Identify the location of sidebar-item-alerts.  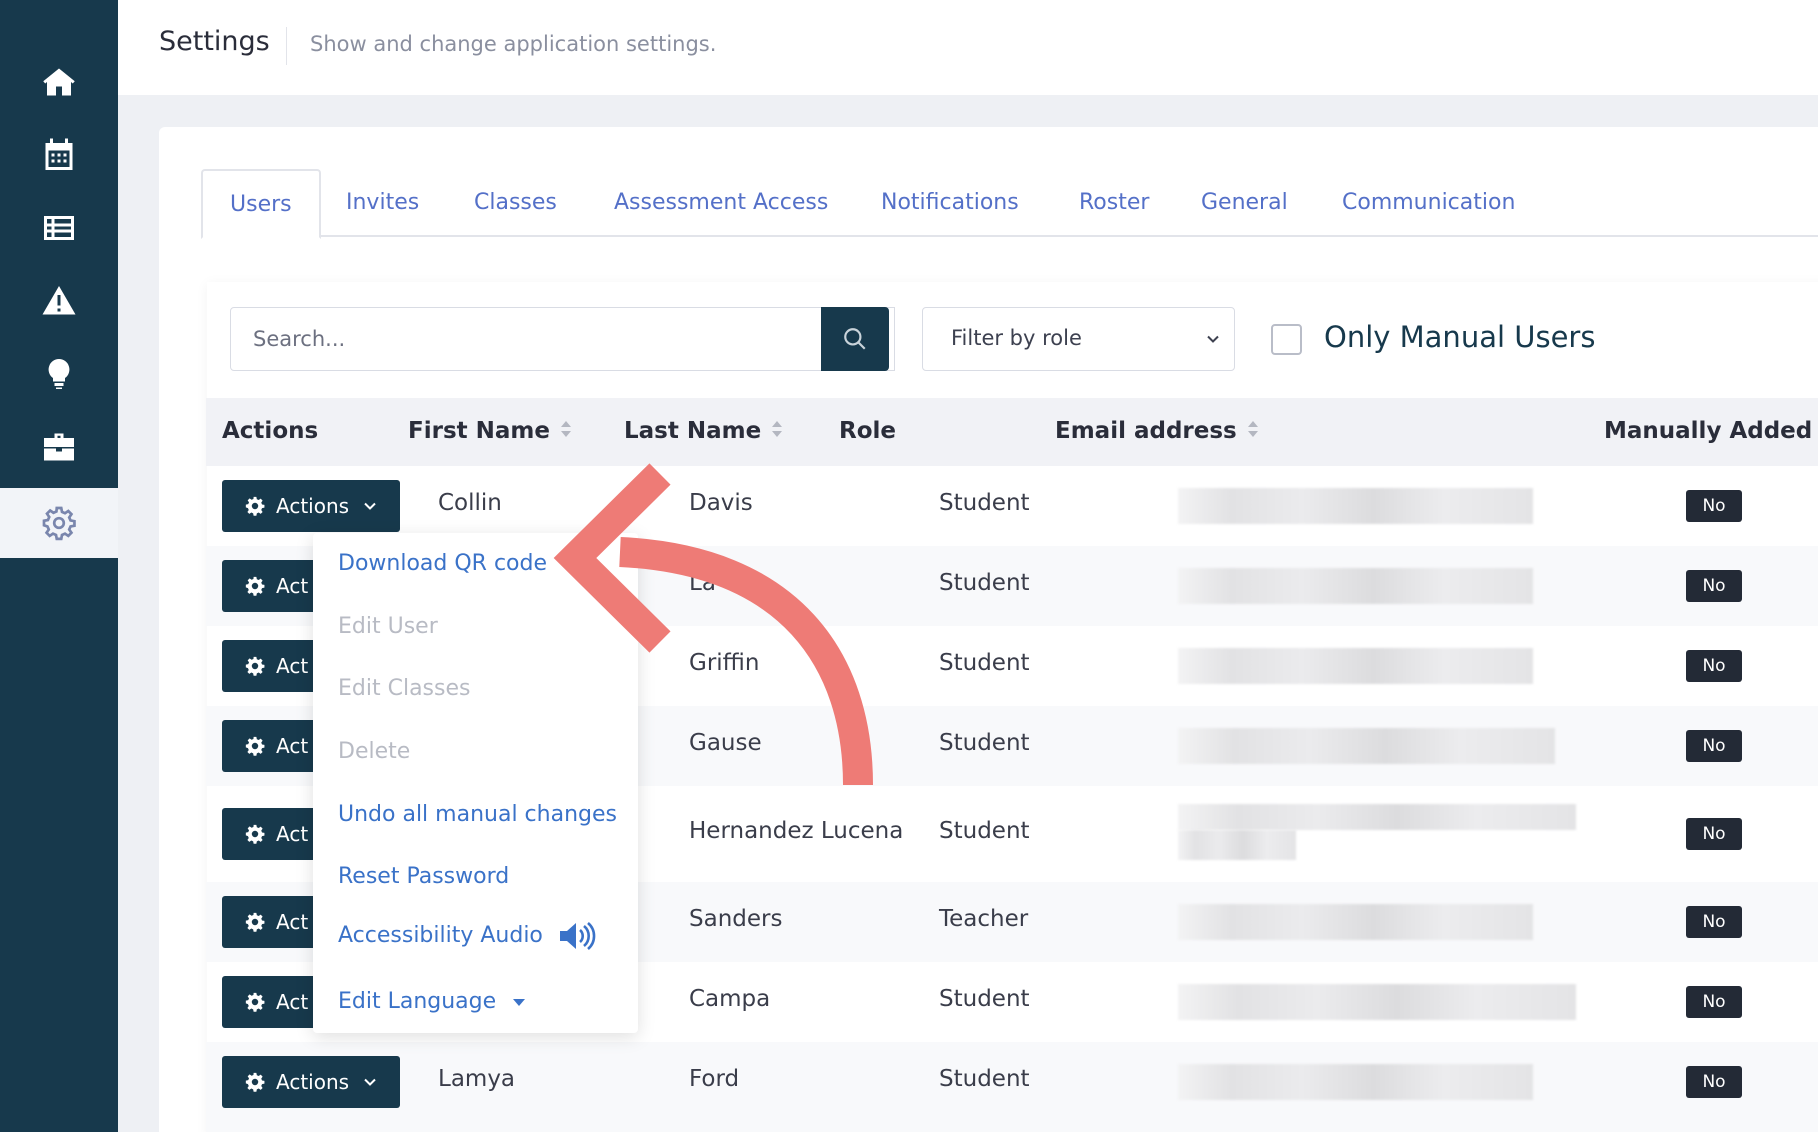
(59, 301).